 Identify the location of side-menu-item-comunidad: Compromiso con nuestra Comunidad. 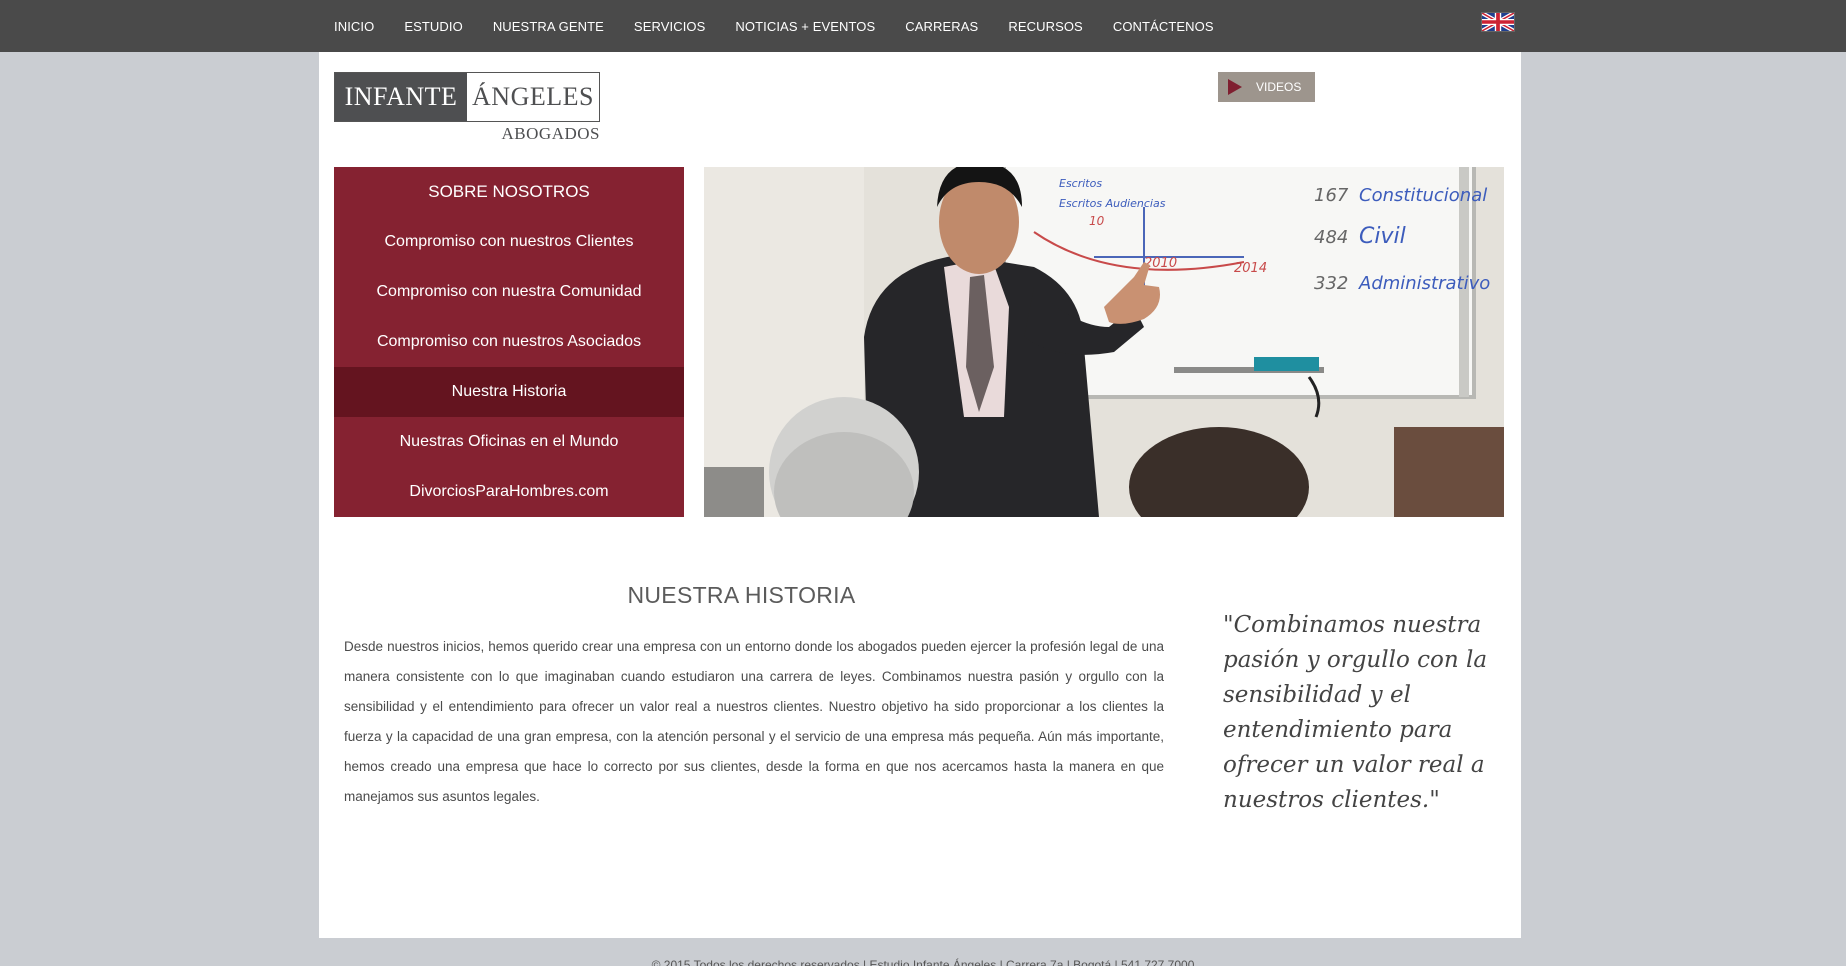
(509, 292).